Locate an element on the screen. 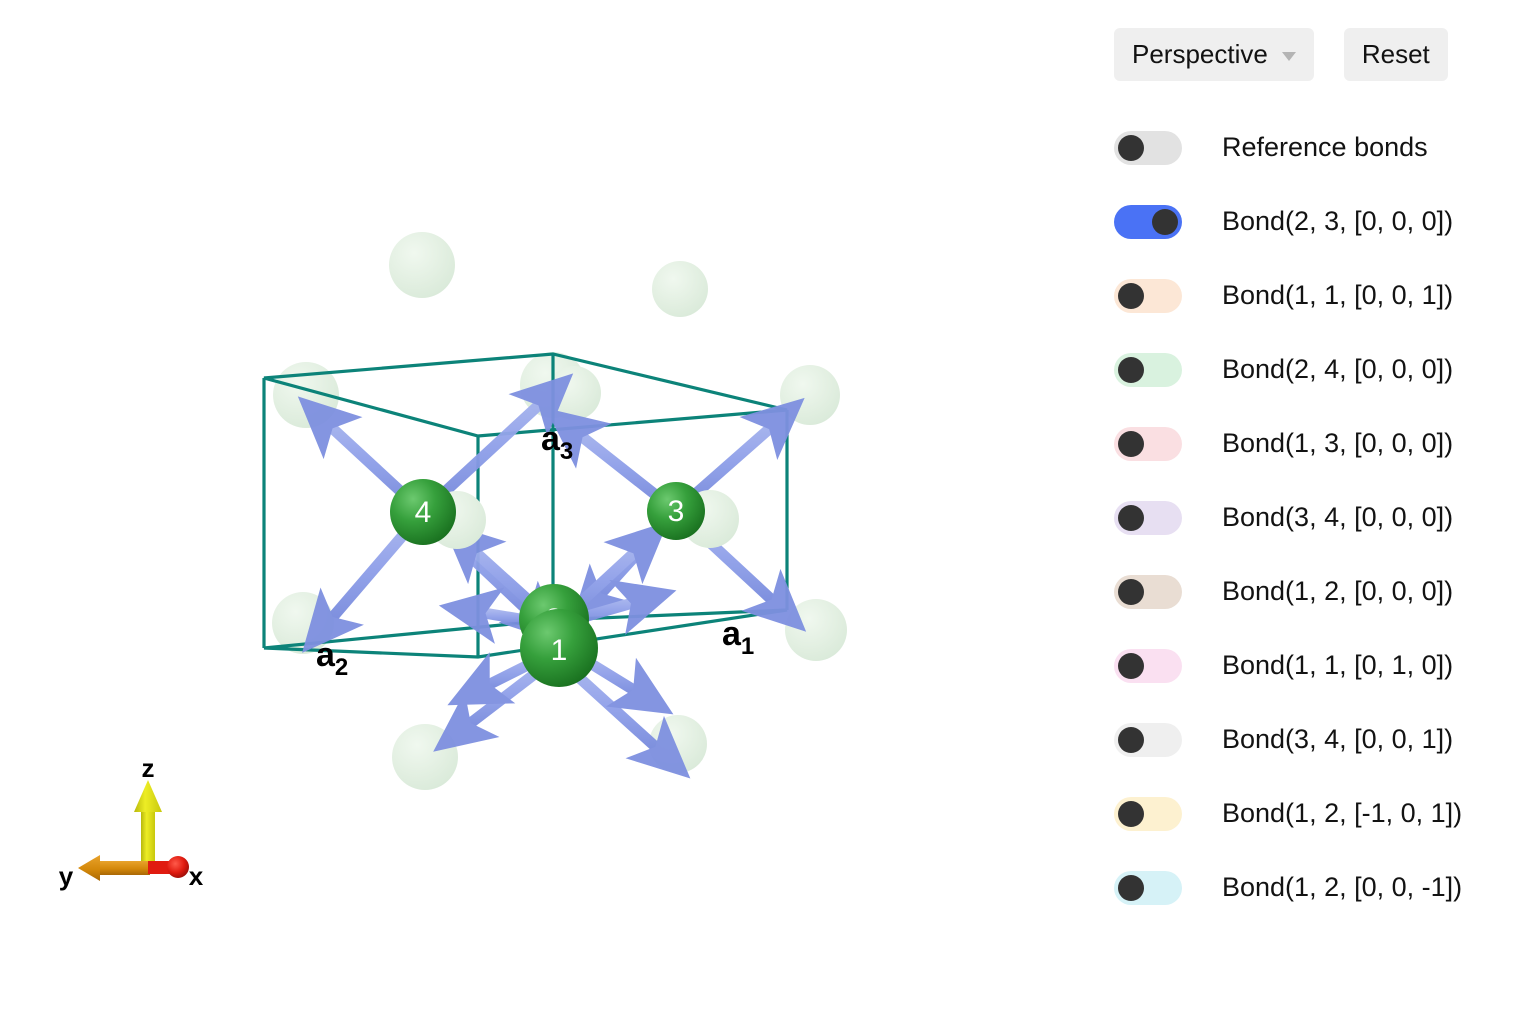  legend-row: Bond(2, 3, [0, 0, 0]) is located at coordinates (1318, 222).